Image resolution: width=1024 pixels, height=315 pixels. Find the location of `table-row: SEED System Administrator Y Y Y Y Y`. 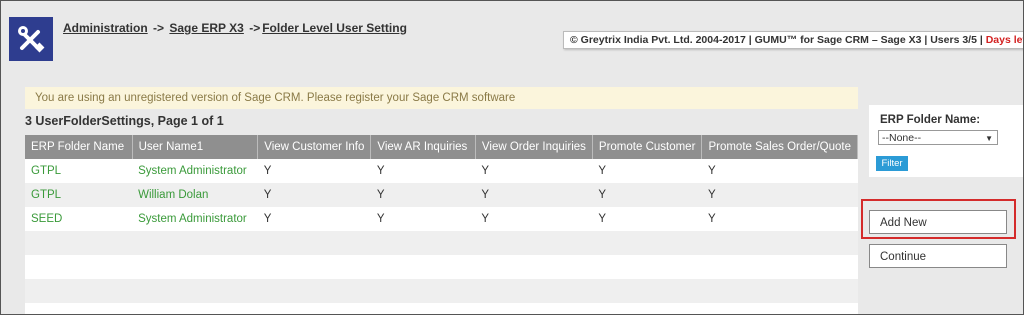

table-row: SEED System Administrator Y Y Y Y Y is located at coordinates (441, 219).